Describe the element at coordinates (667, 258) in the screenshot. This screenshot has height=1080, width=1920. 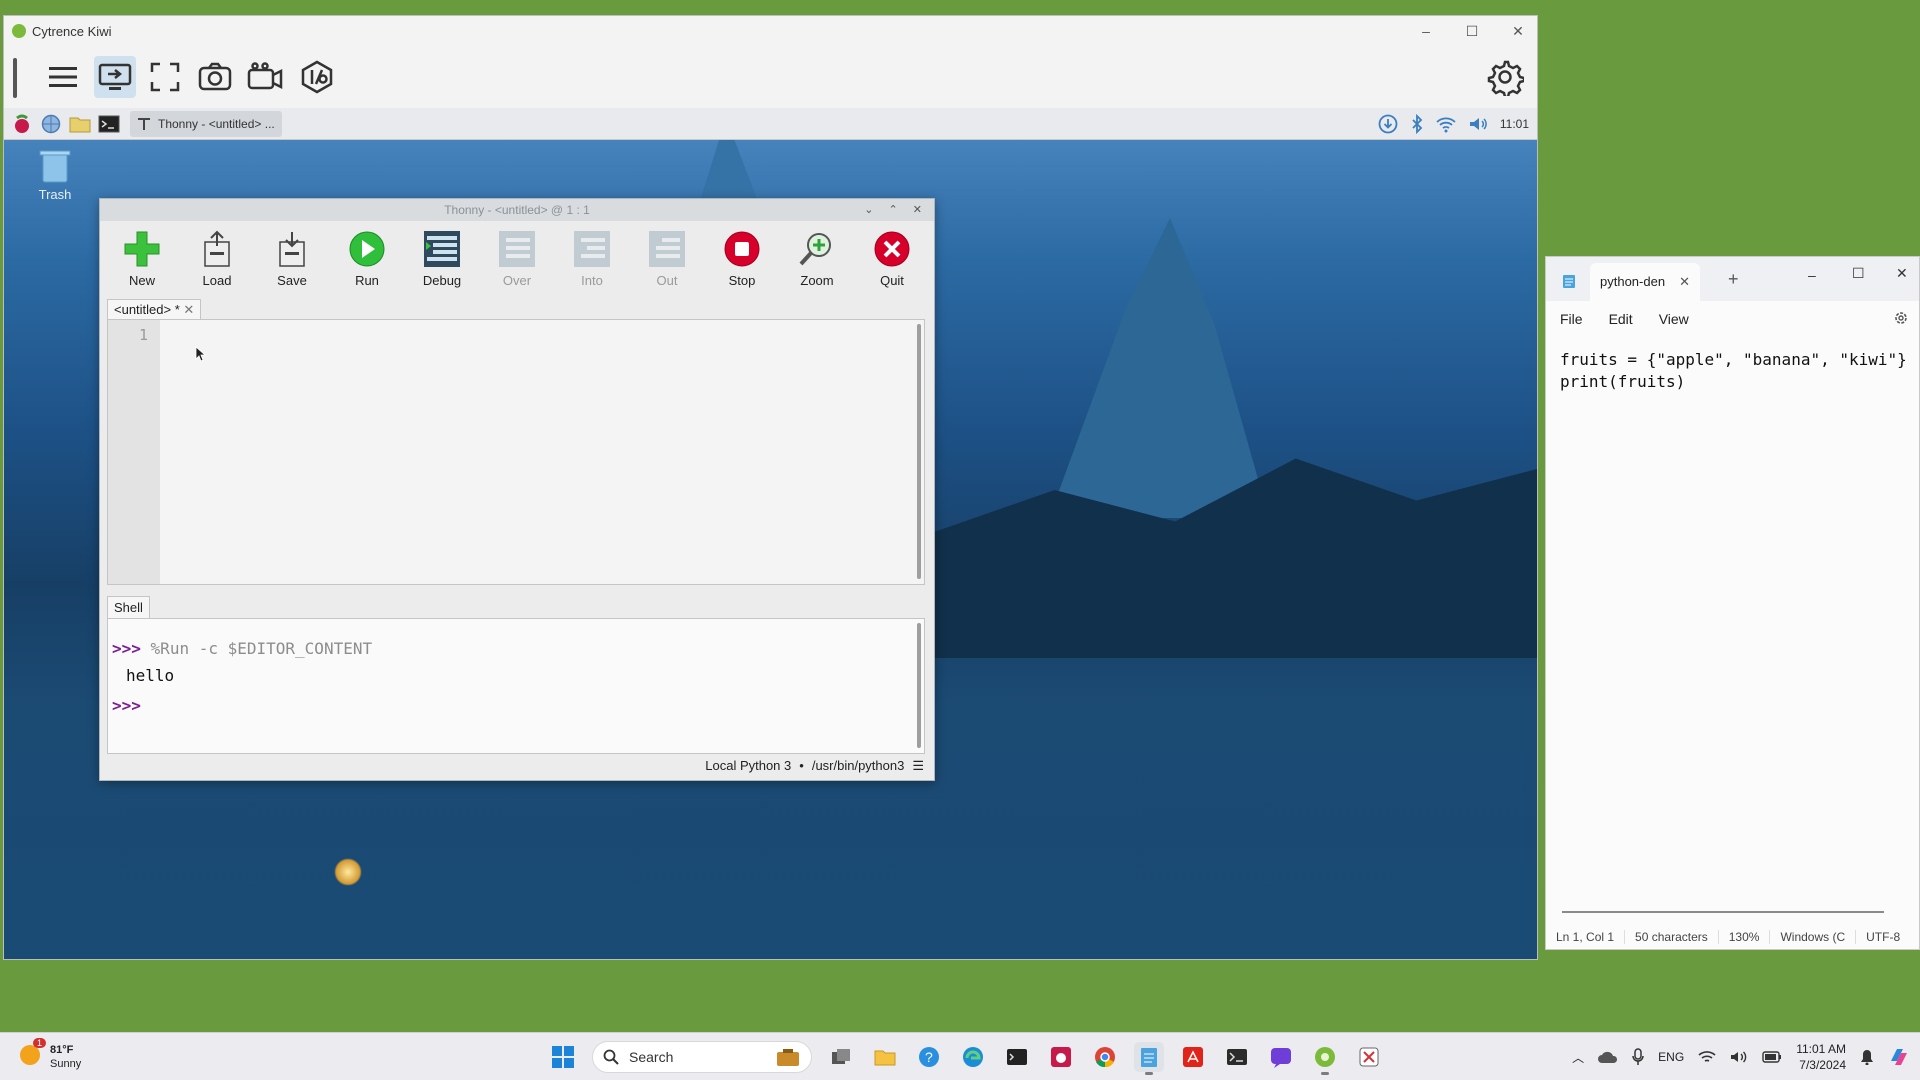
I see `step-out-button: Out` at that location.